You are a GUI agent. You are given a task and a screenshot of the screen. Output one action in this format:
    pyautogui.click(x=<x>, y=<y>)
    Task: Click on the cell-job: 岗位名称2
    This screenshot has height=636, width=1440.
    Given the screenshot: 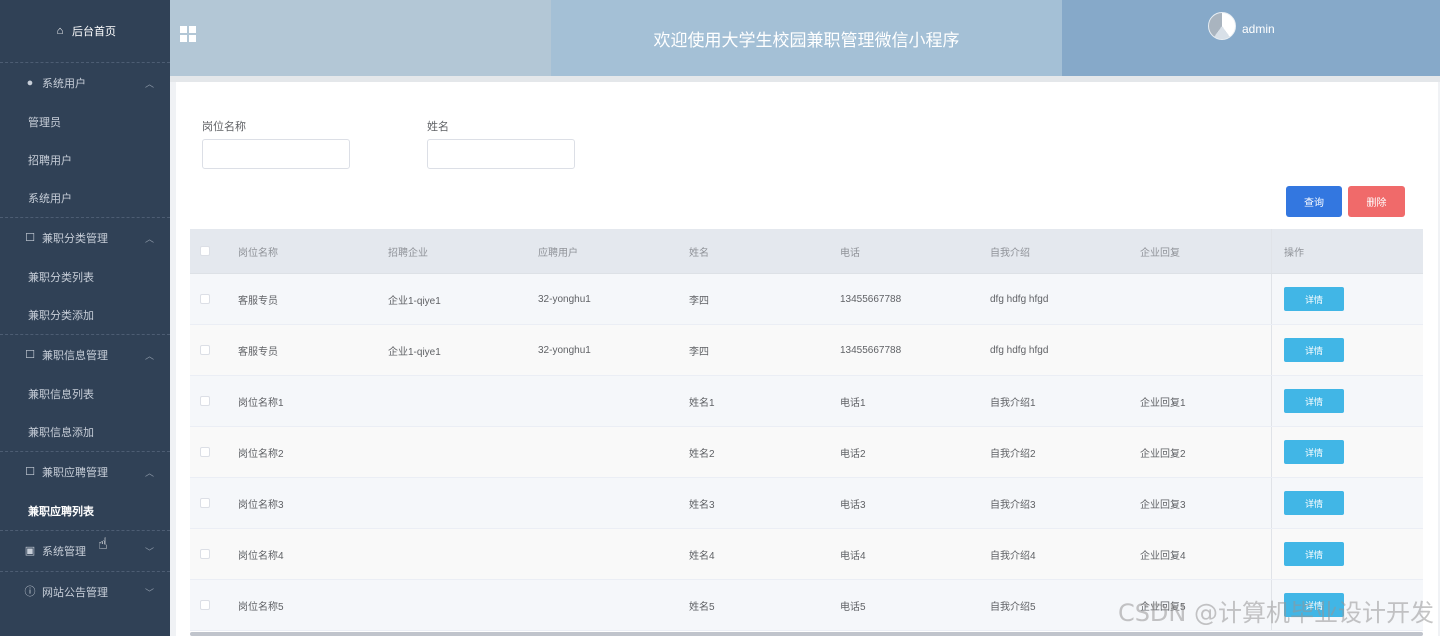 What is the action you would take?
    pyautogui.click(x=261, y=454)
    